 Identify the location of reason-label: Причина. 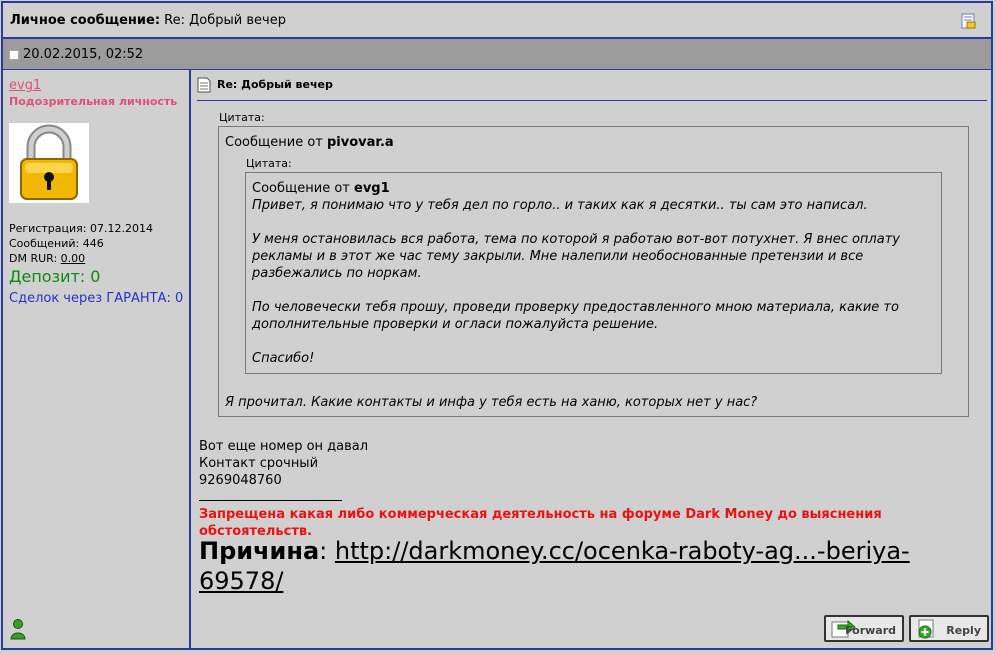
(259, 551).